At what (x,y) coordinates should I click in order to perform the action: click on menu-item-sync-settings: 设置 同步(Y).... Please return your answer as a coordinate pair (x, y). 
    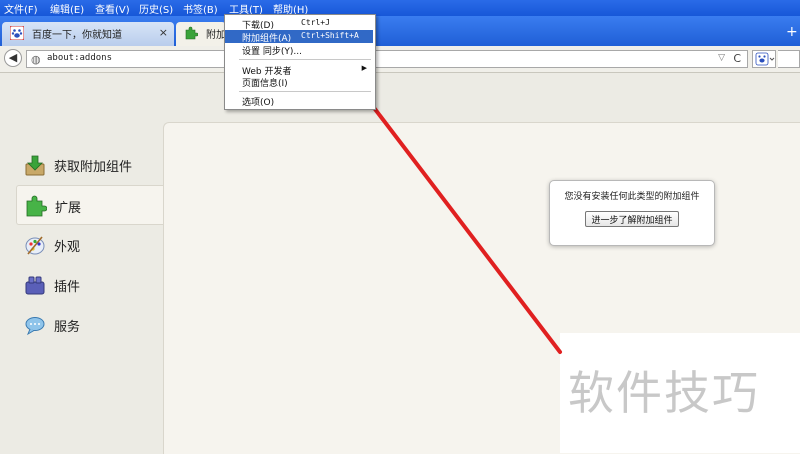
    Looking at the image, I should click on (299, 50).